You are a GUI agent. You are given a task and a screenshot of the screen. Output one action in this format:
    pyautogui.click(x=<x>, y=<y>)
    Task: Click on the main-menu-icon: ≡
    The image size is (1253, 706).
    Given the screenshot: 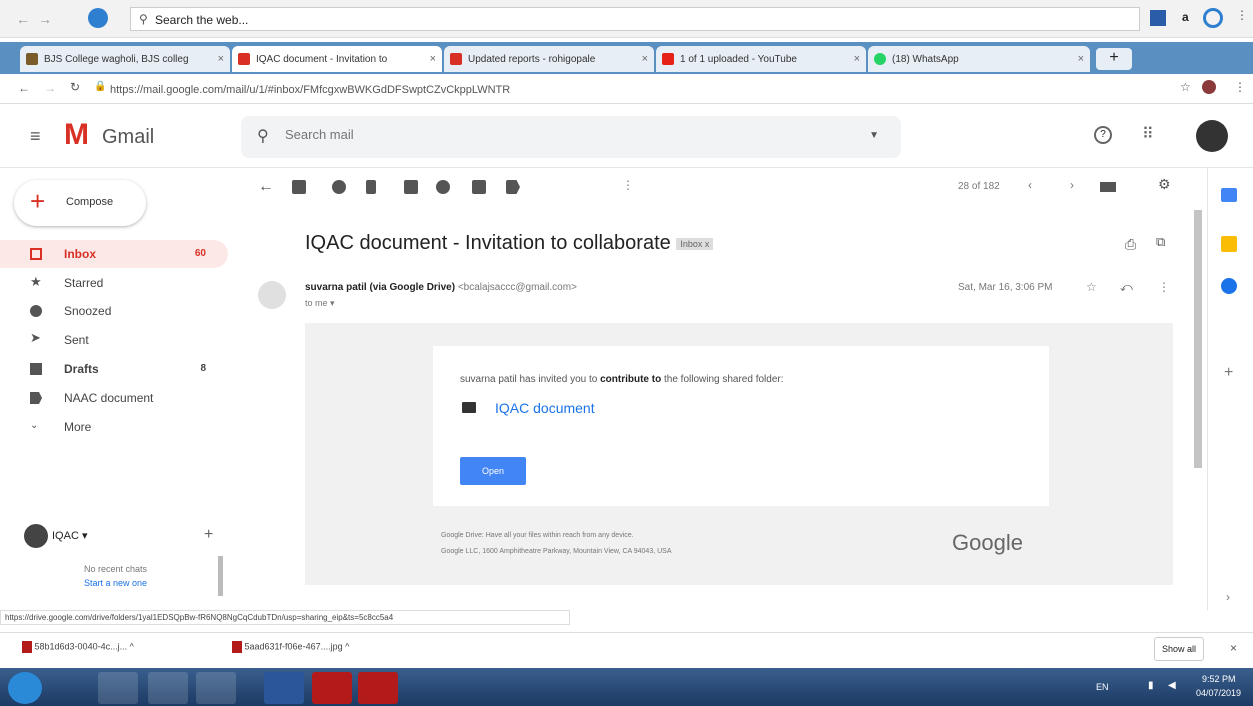 What is the action you would take?
    pyautogui.click(x=35, y=136)
    